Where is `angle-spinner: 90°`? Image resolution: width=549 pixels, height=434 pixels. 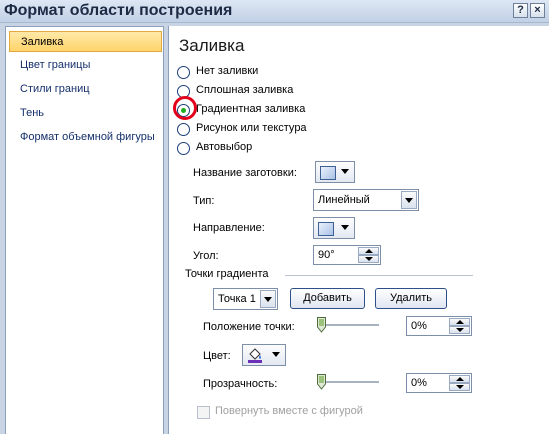
angle-spinner: 90° is located at coordinates (347, 255).